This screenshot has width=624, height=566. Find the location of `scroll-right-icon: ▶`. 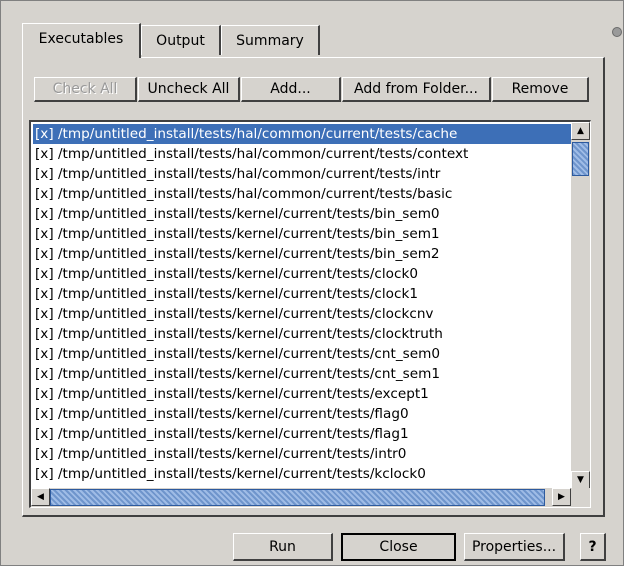

scroll-right-icon: ▶ is located at coordinates (561, 497).